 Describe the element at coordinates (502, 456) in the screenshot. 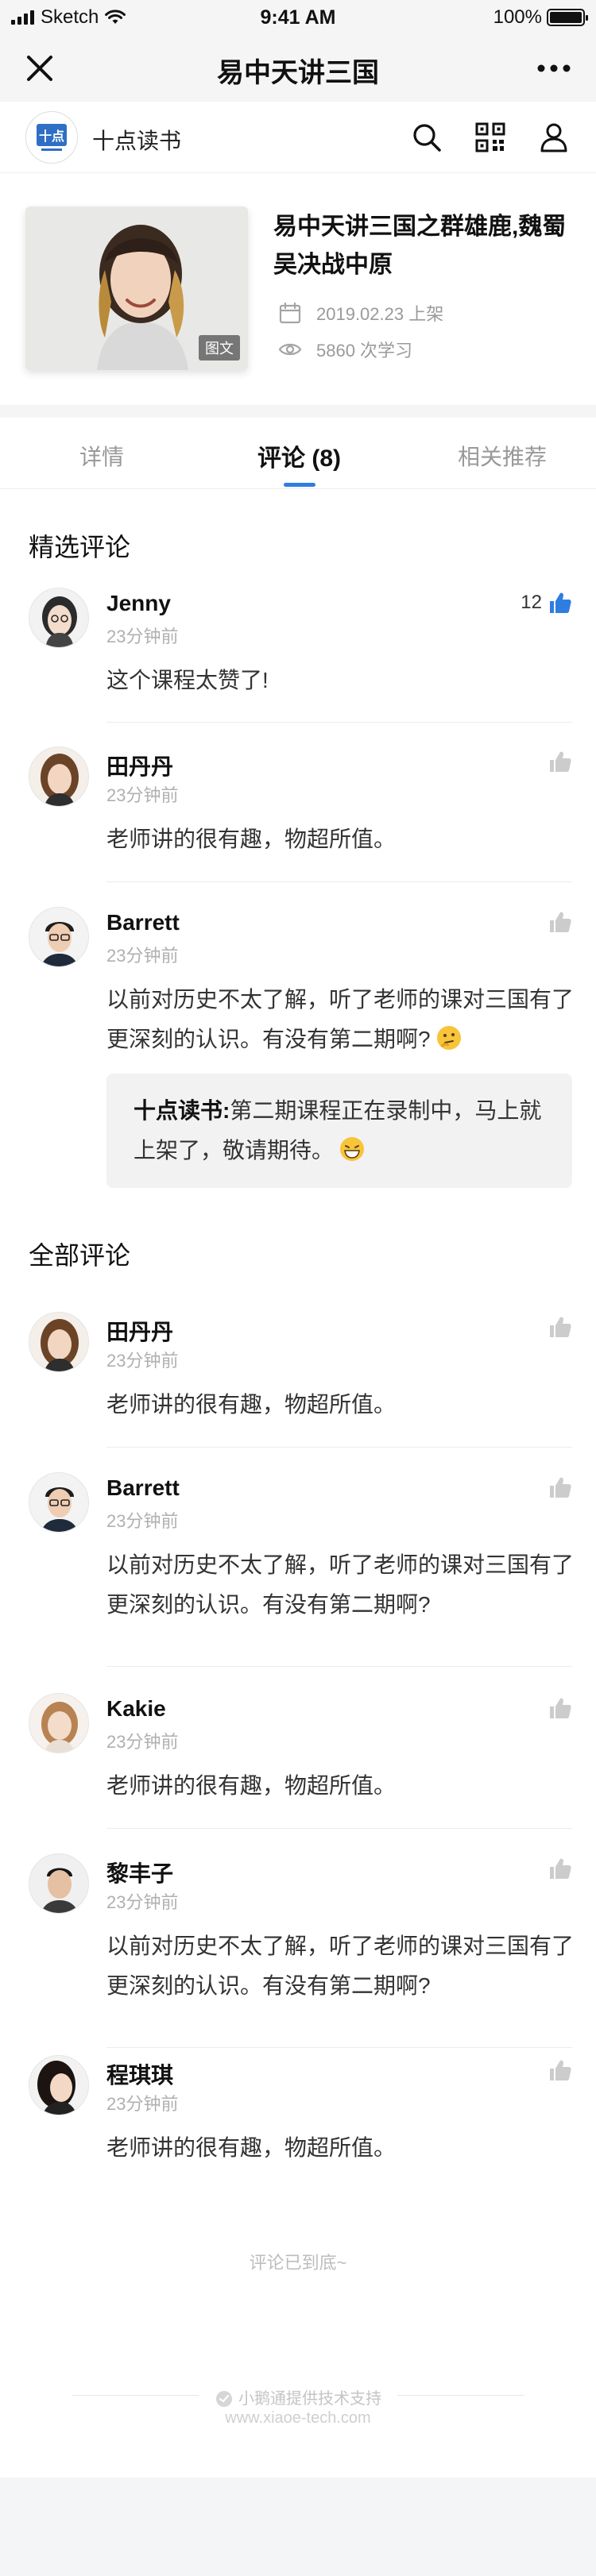

I see `tab-recommendations: 相关推荐` at that location.